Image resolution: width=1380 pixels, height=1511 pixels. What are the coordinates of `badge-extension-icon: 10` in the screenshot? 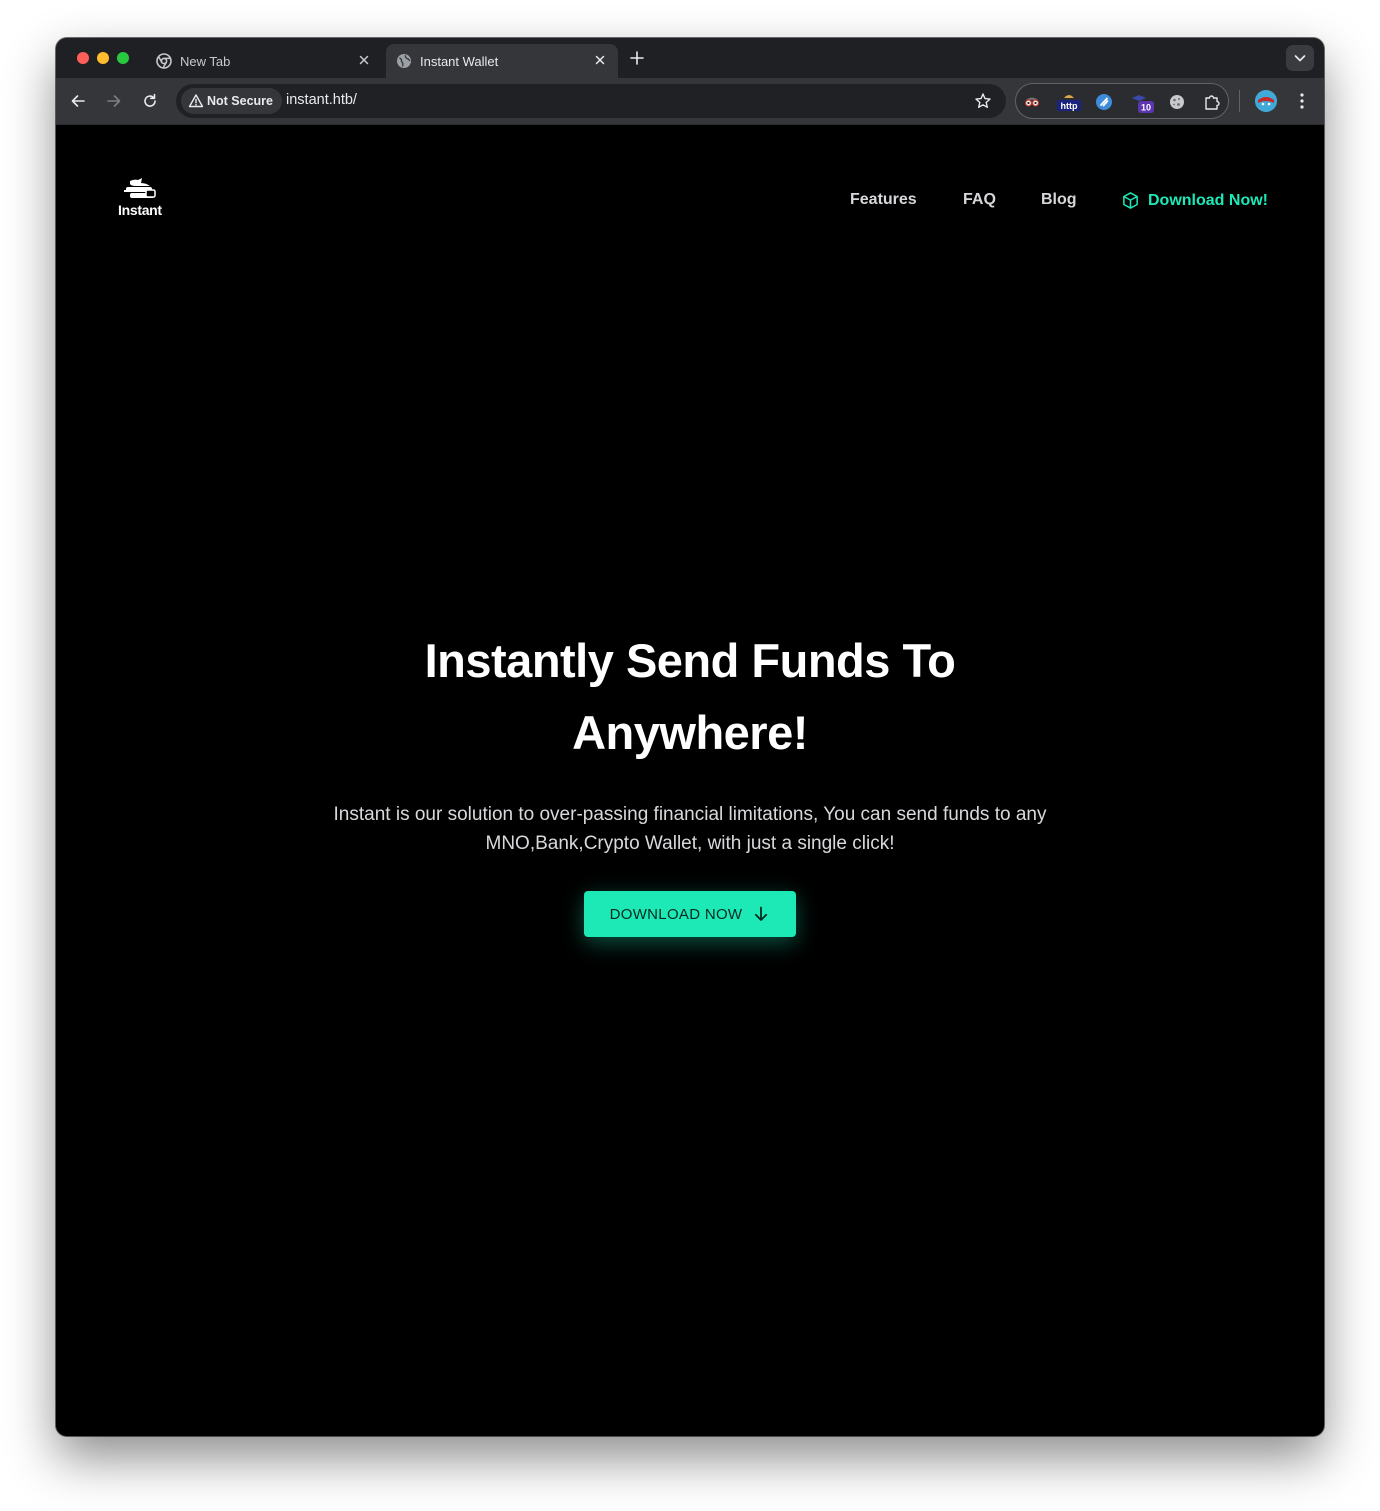 It's located at (1143, 102).